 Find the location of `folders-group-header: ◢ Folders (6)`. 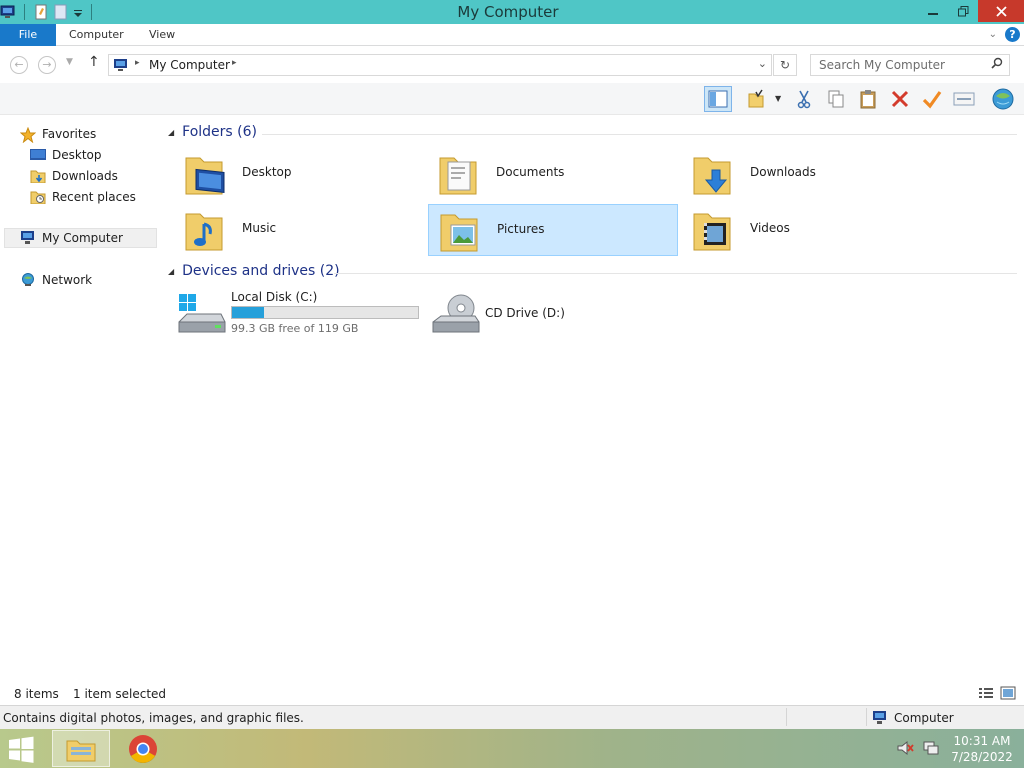

folders-group-header: ◢ Folders (6) is located at coordinates (212, 132).